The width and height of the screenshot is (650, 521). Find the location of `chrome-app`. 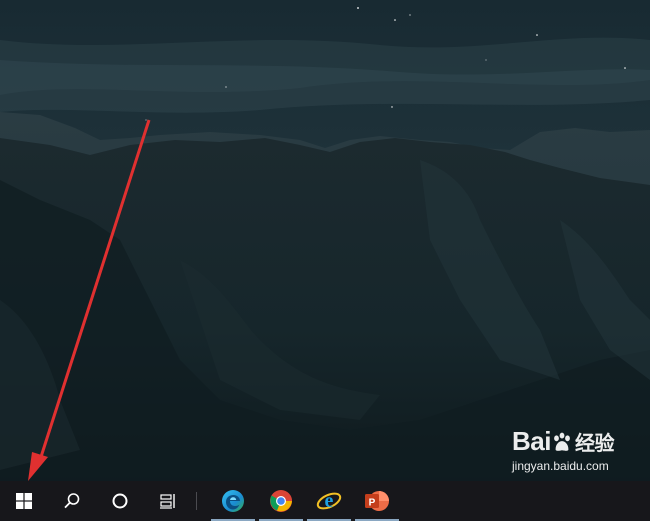

chrome-app is located at coordinates (281, 501).